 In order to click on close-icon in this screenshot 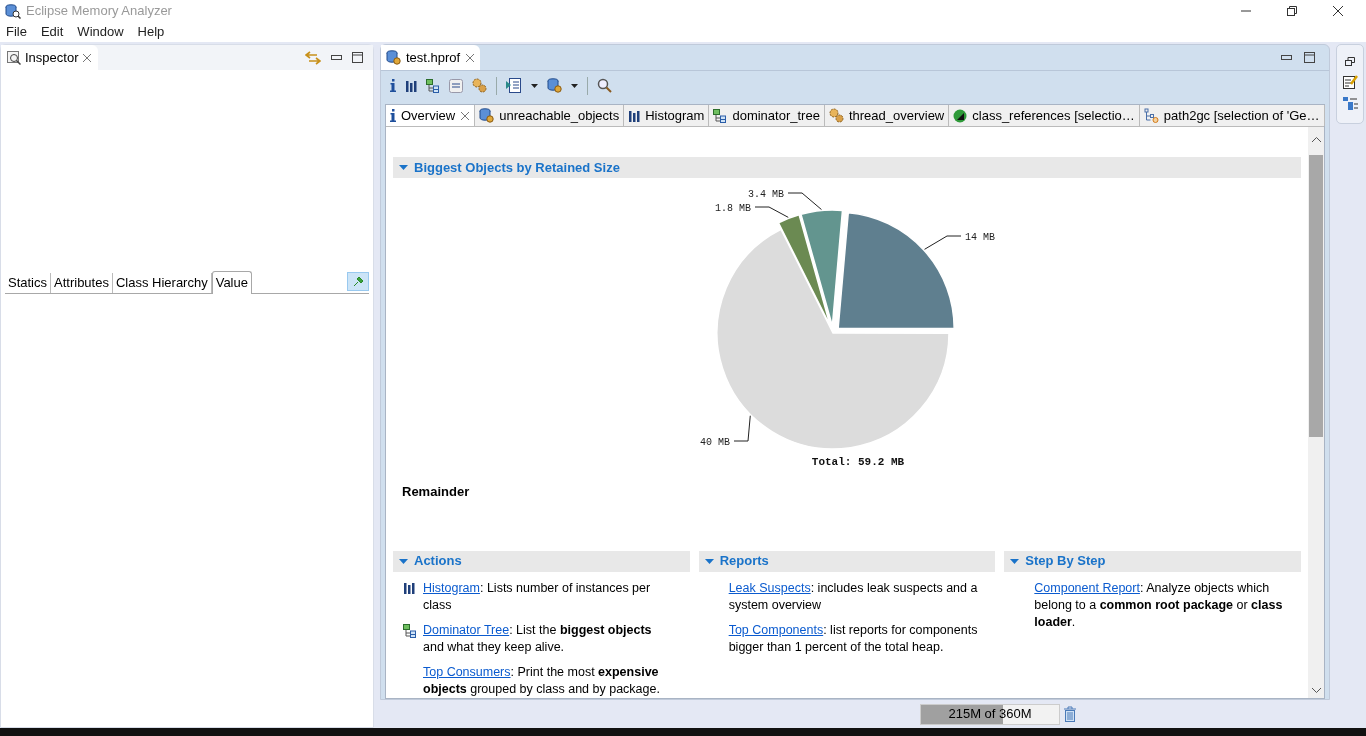, I will do `click(1338, 11)`.